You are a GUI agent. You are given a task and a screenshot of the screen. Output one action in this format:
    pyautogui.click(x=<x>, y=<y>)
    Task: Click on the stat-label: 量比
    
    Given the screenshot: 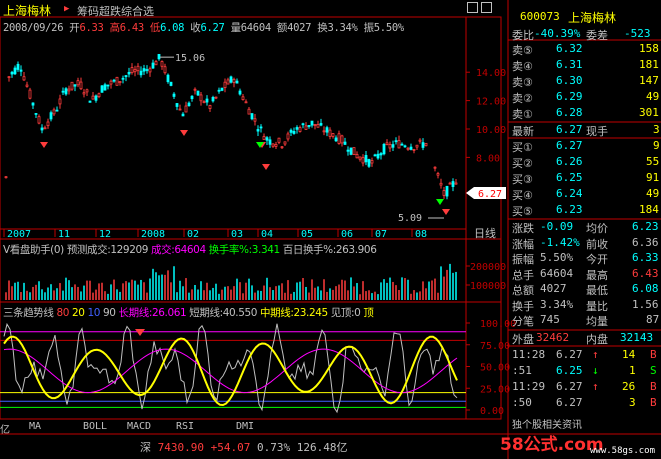 What is the action you would take?
    pyautogui.click(x=597, y=306)
    